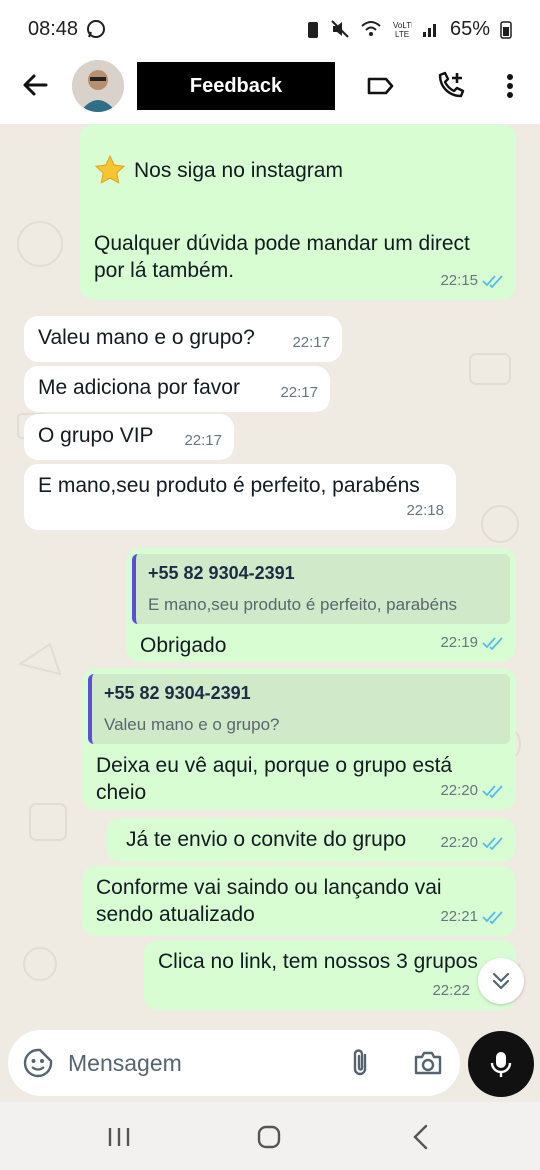  I want to click on battery-saver-icon, so click(312, 30).